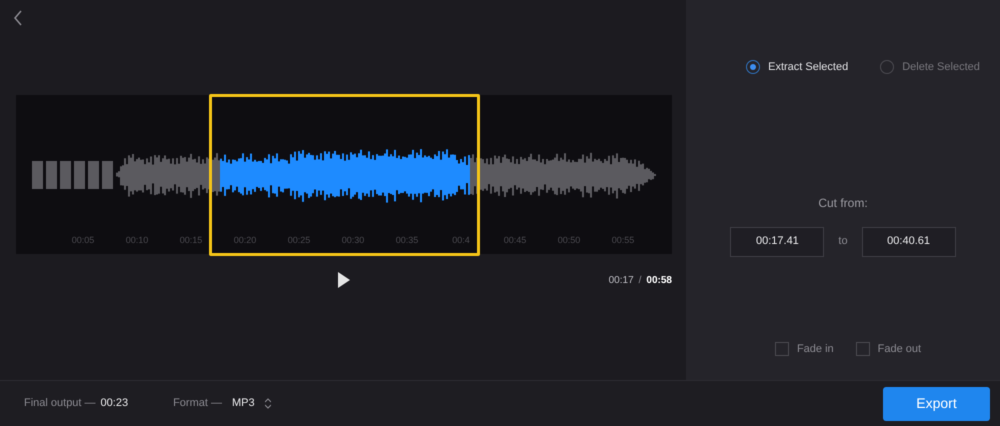  I want to click on tick-label: 00:10, so click(137, 240).